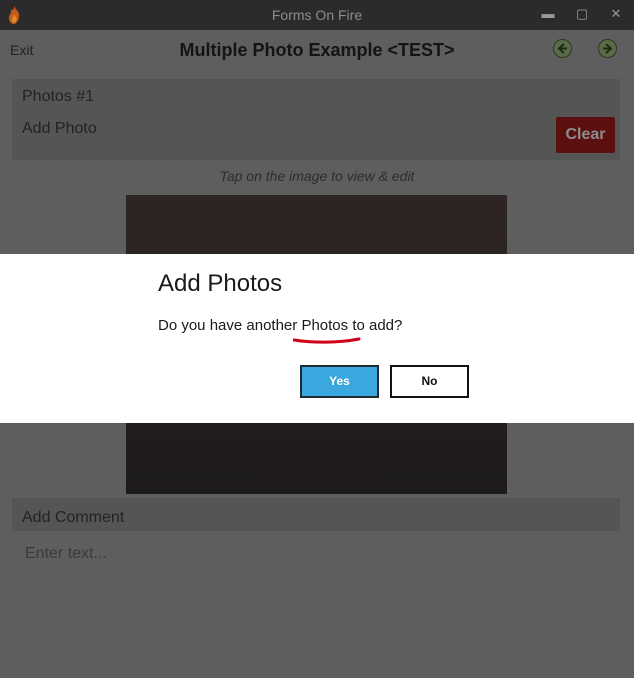 The image size is (634, 678). Describe the element at coordinates (316, 119) in the screenshot. I see `photos-section: Photos #1 Add Photo` at that location.